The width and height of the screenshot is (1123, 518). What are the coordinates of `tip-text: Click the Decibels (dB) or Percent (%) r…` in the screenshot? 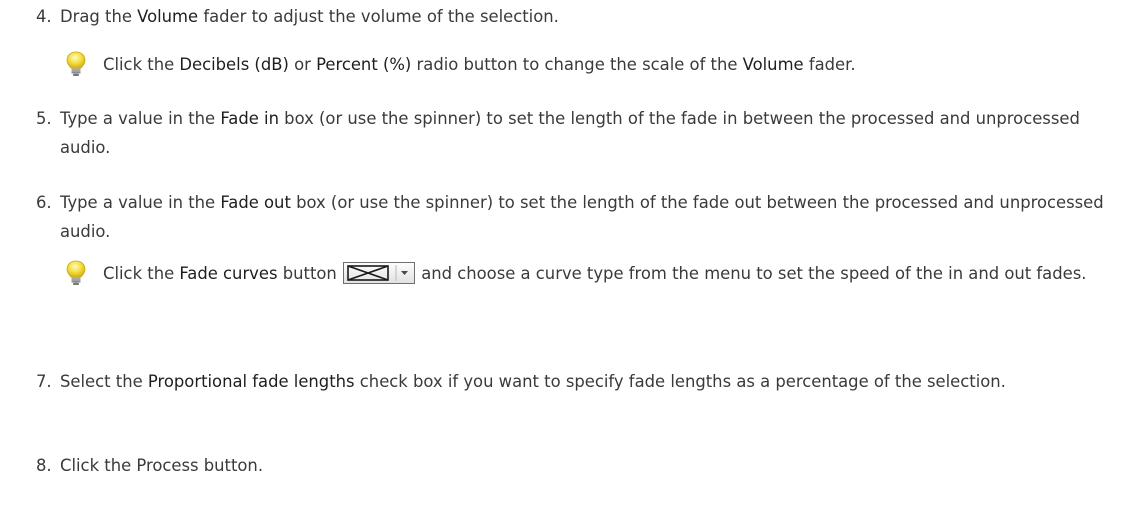 It's located at (479, 64).